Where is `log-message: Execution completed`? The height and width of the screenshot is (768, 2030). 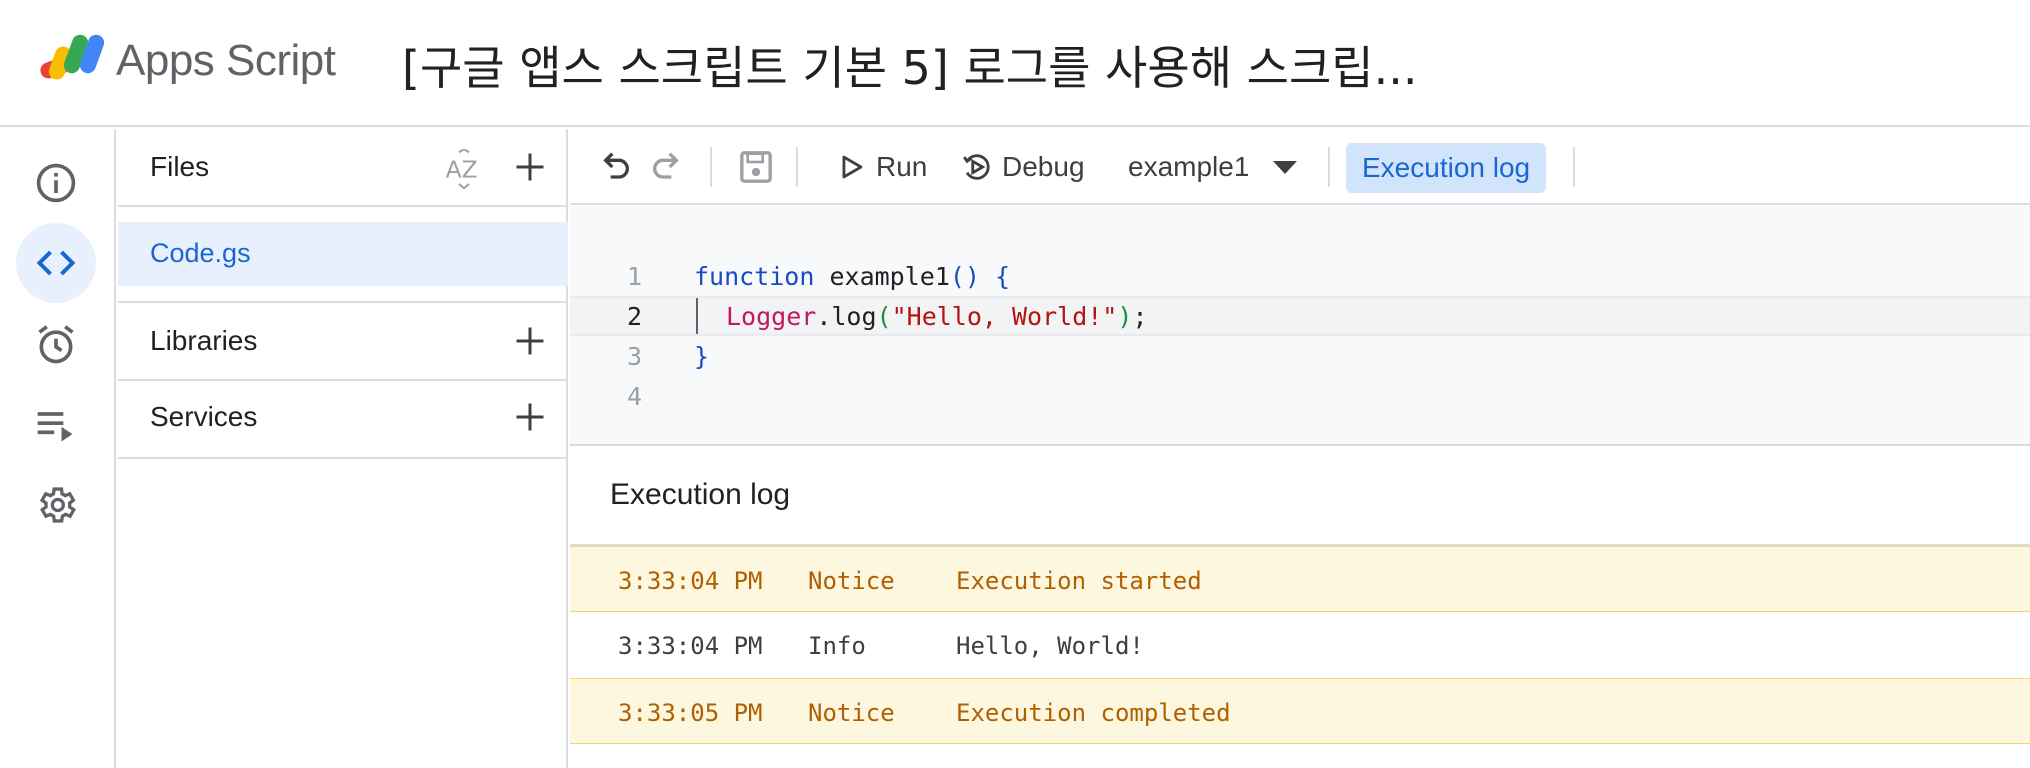 log-message: Execution completed is located at coordinates (1093, 713).